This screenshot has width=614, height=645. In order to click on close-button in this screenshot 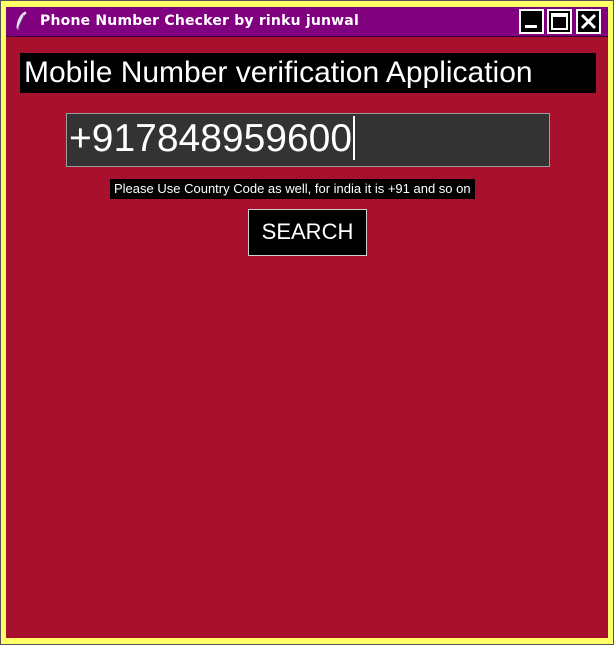, I will do `click(588, 21)`.